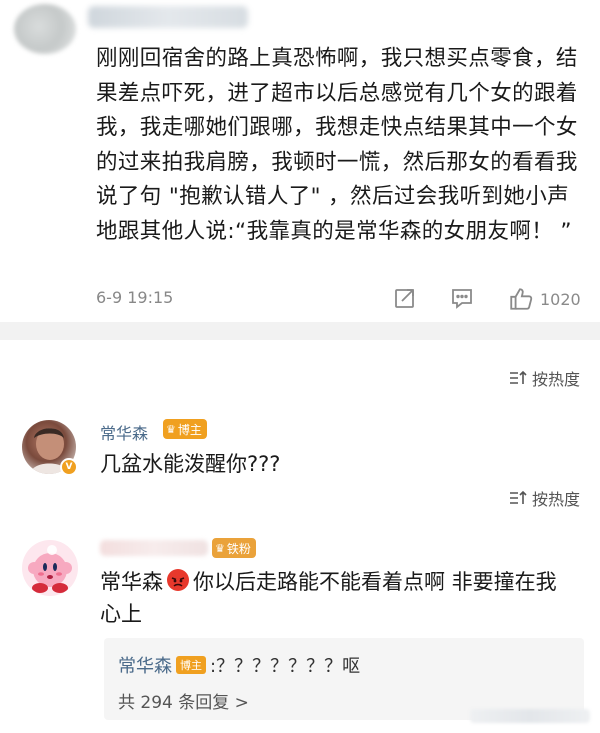 The width and height of the screenshot is (600, 733). I want to click on like-button: 1020, so click(544, 299).